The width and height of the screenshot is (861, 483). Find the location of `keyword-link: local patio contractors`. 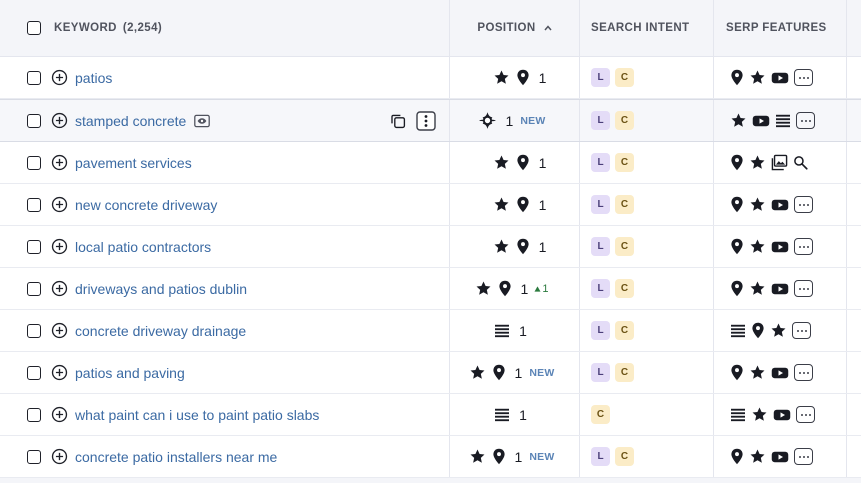

keyword-link: local patio contractors is located at coordinates (143, 247).